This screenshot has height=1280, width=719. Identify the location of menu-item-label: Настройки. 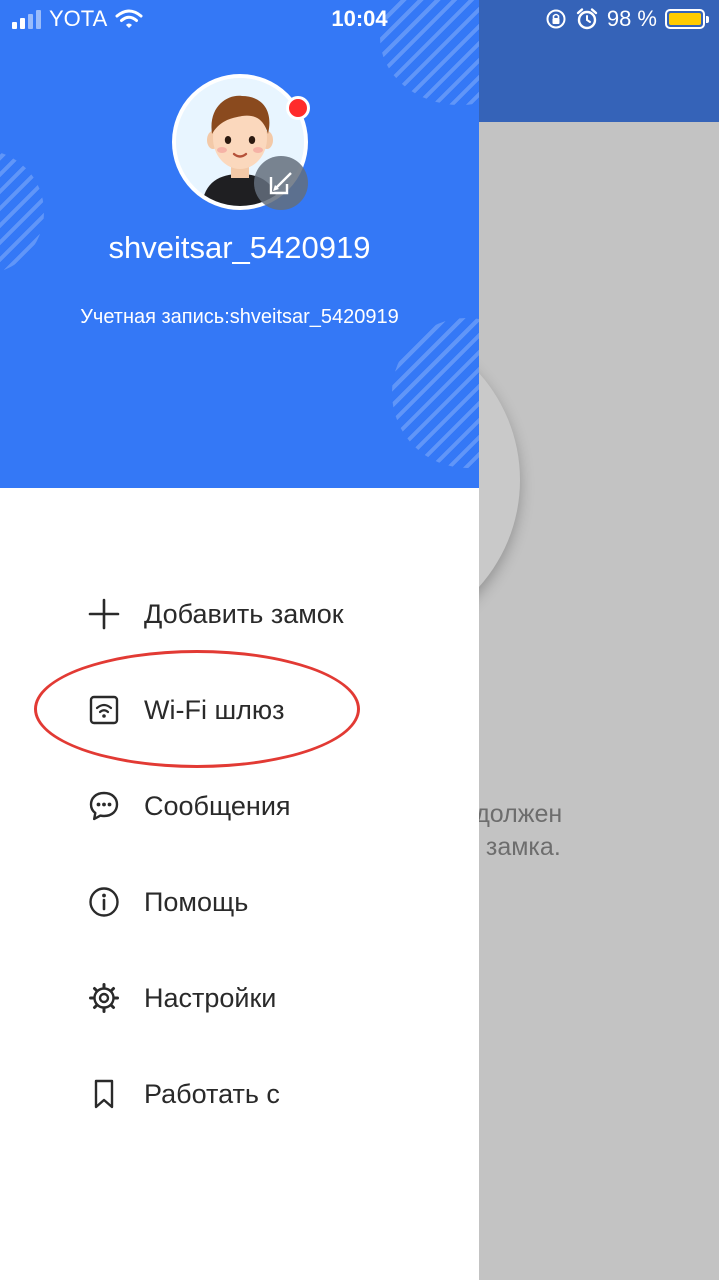
(210, 997).